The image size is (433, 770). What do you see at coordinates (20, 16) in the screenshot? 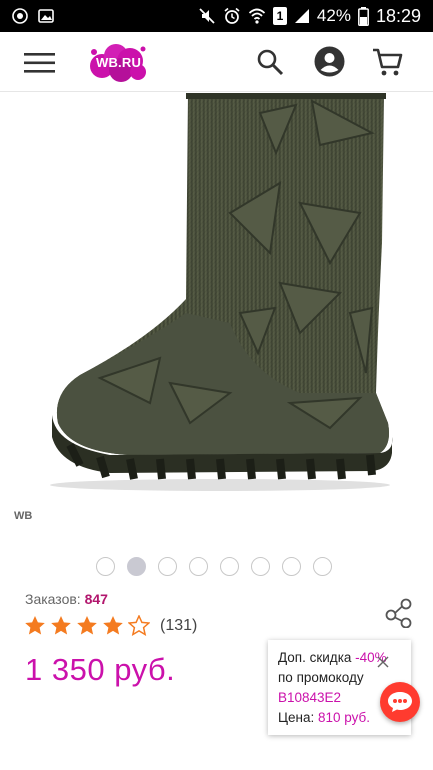
I see `notification-icon` at bounding box center [20, 16].